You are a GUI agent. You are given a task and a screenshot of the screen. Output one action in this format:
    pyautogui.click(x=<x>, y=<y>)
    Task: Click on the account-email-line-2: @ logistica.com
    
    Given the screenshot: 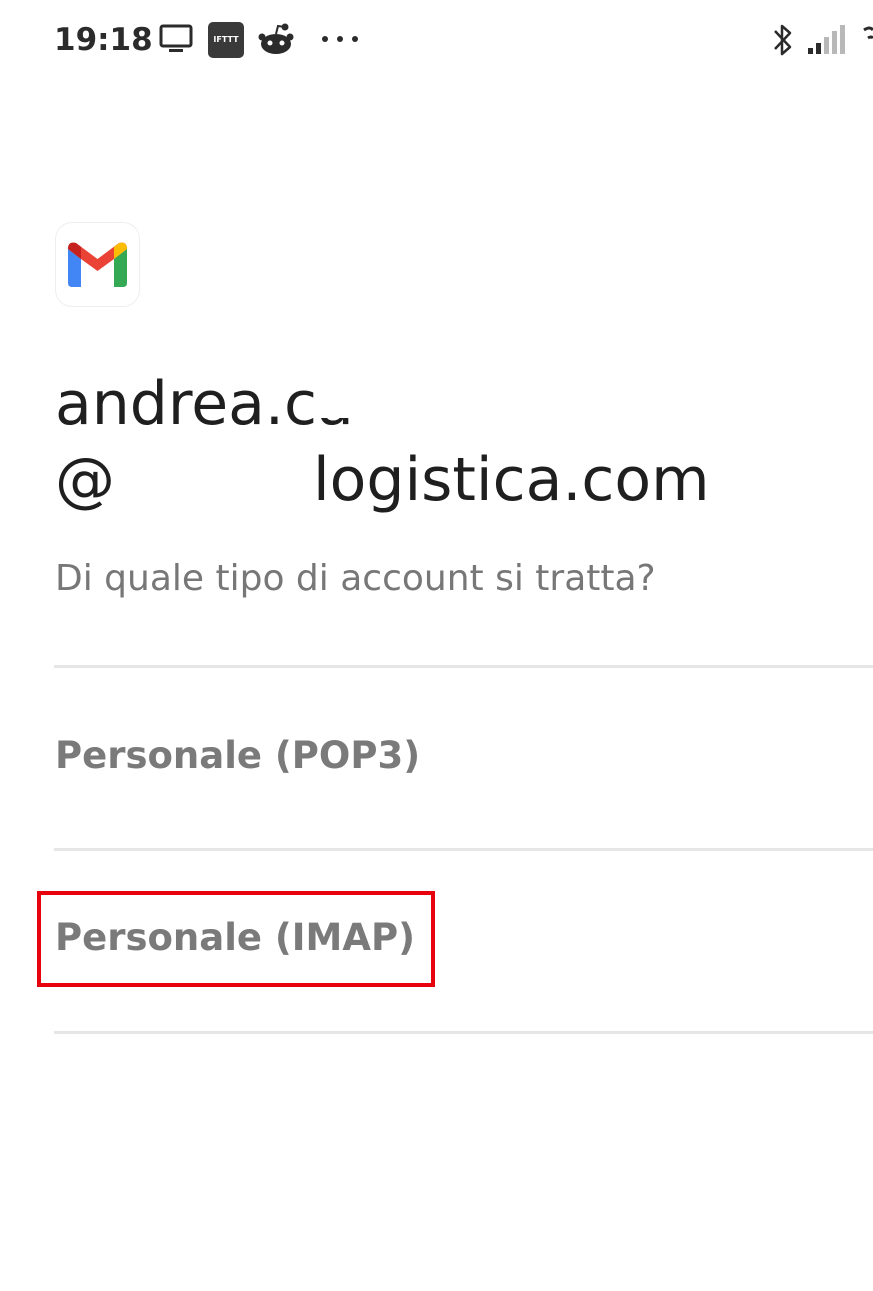 What is the action you would take?
    pyautogui.click(x=455, y=480)
    